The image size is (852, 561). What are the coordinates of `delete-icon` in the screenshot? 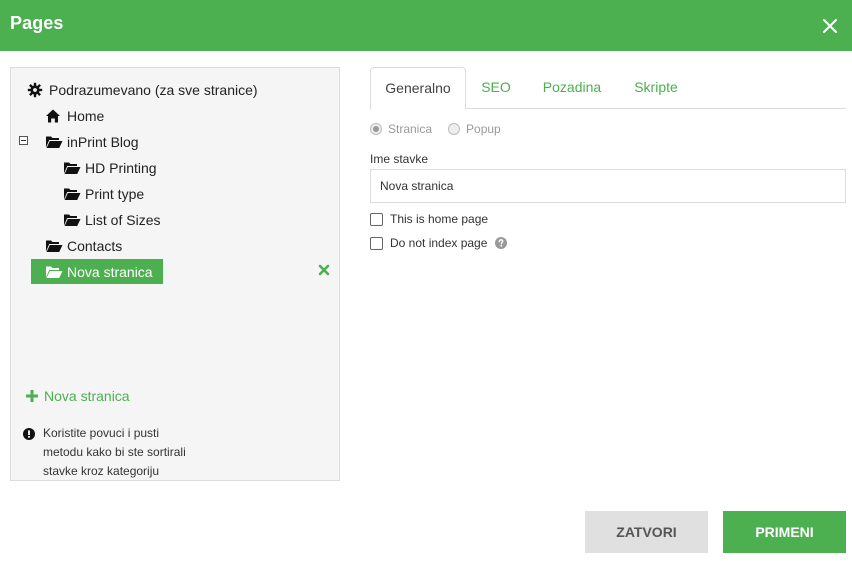 It's located at (324, 269).